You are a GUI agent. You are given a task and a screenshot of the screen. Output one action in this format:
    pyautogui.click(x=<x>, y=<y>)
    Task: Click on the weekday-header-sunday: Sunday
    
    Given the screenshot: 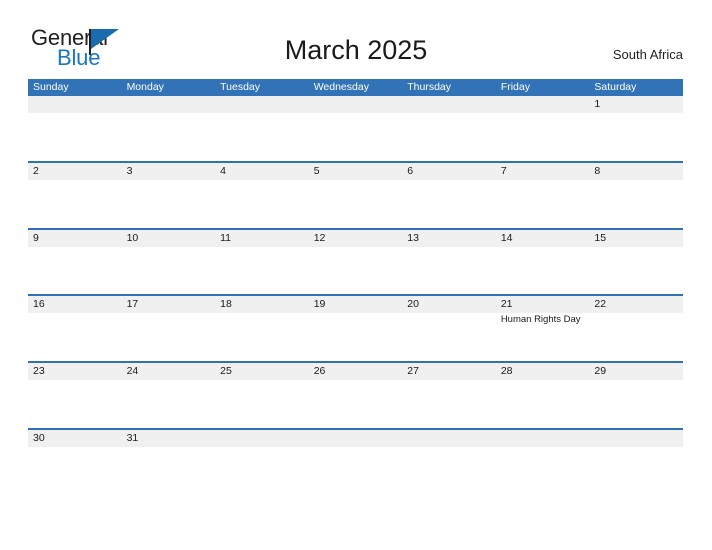 What is the action you would take?
    pyautogui.click(x=51, y=87)
    